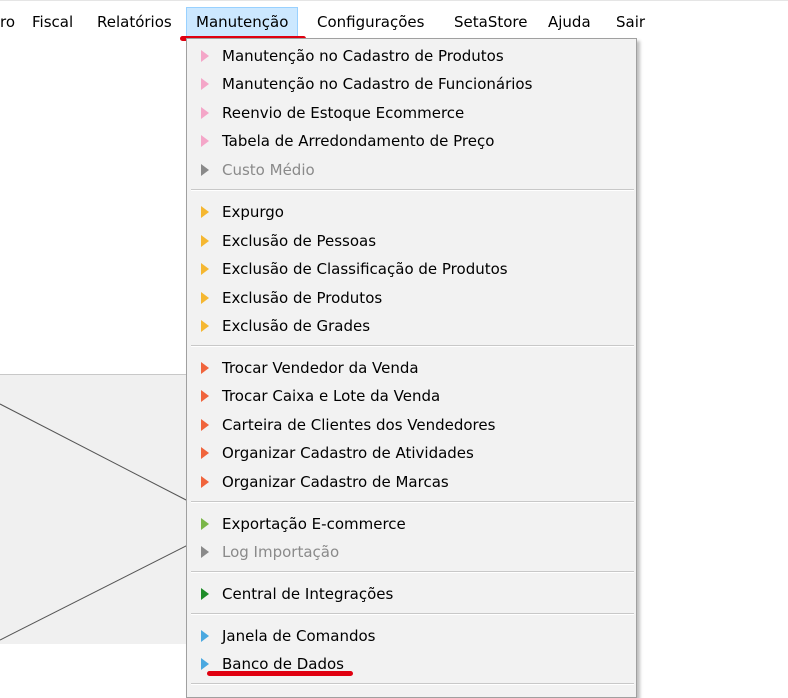 The width and height of the screenshot is (788, 698). What do you see at coordinates (377, 84) in the screenshot?
I see `menu-option-label: Manutenção no Cadastro de Funcionários` at bounding box center [377, 84].